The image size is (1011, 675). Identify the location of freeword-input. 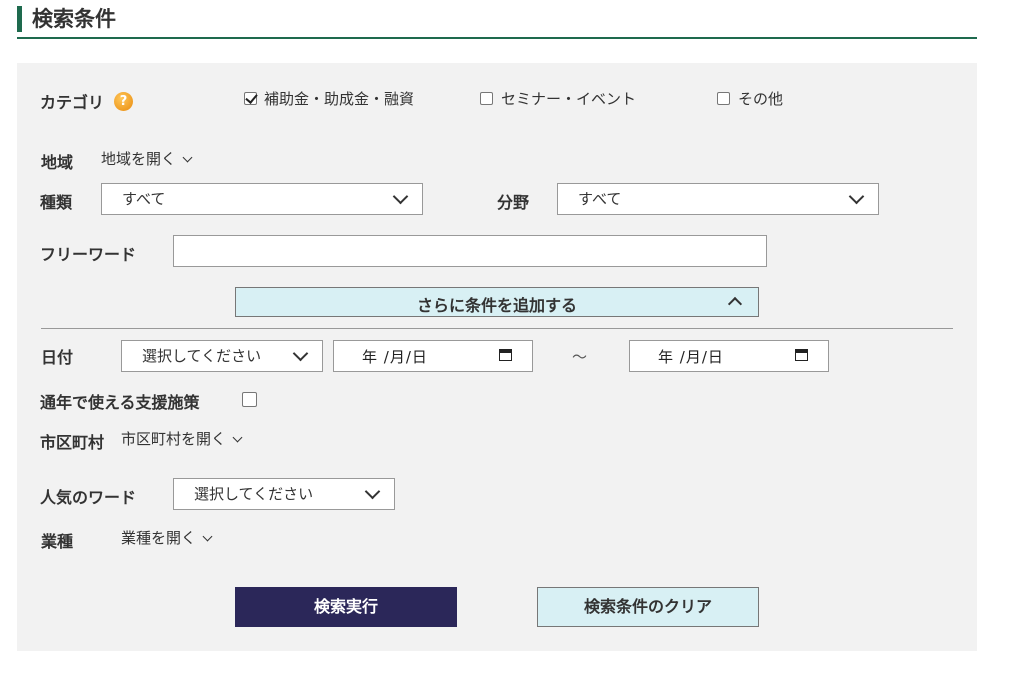
(470, 251).